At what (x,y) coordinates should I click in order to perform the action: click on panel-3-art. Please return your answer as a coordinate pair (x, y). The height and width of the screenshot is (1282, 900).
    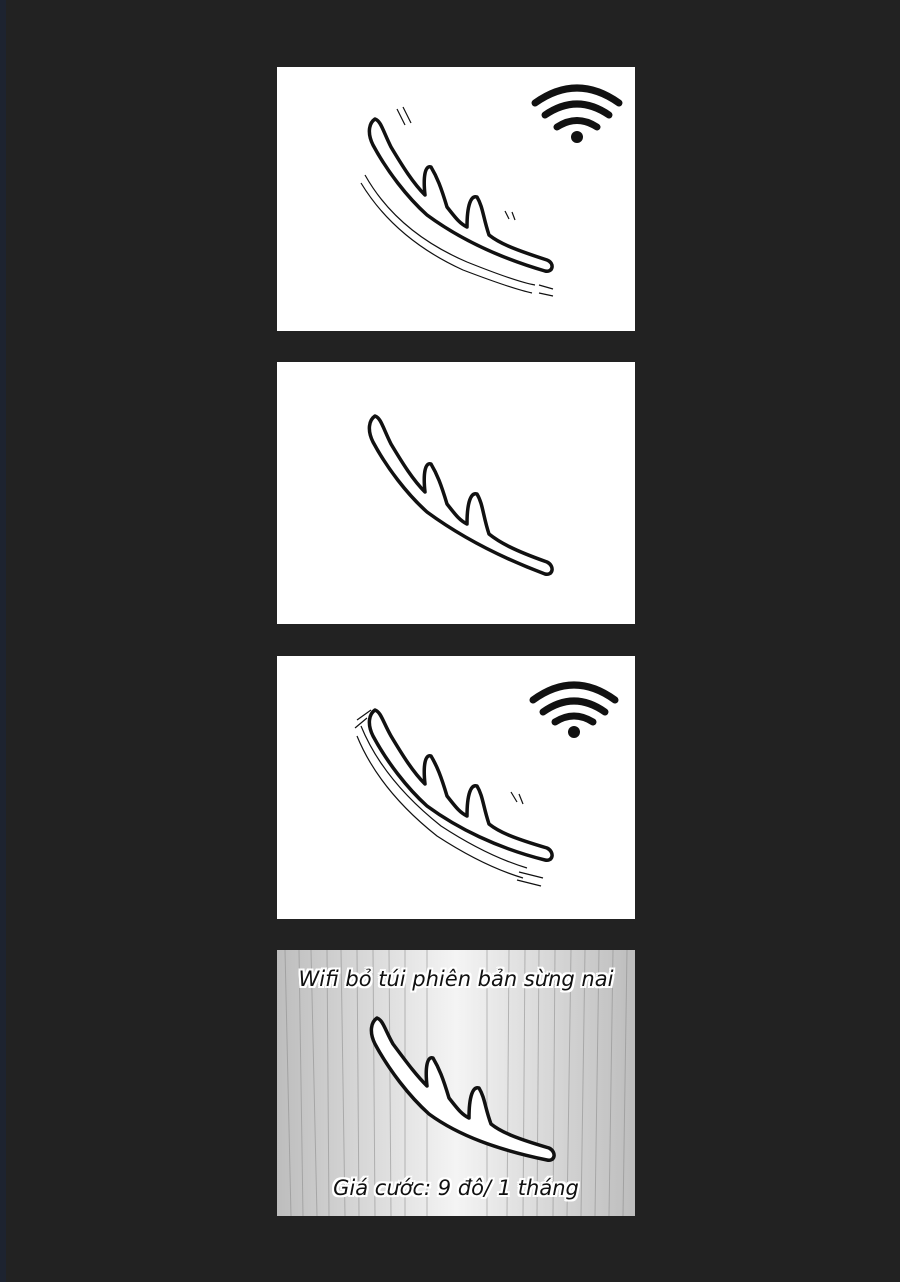
    Looking at the image, I should click on (486, 784).